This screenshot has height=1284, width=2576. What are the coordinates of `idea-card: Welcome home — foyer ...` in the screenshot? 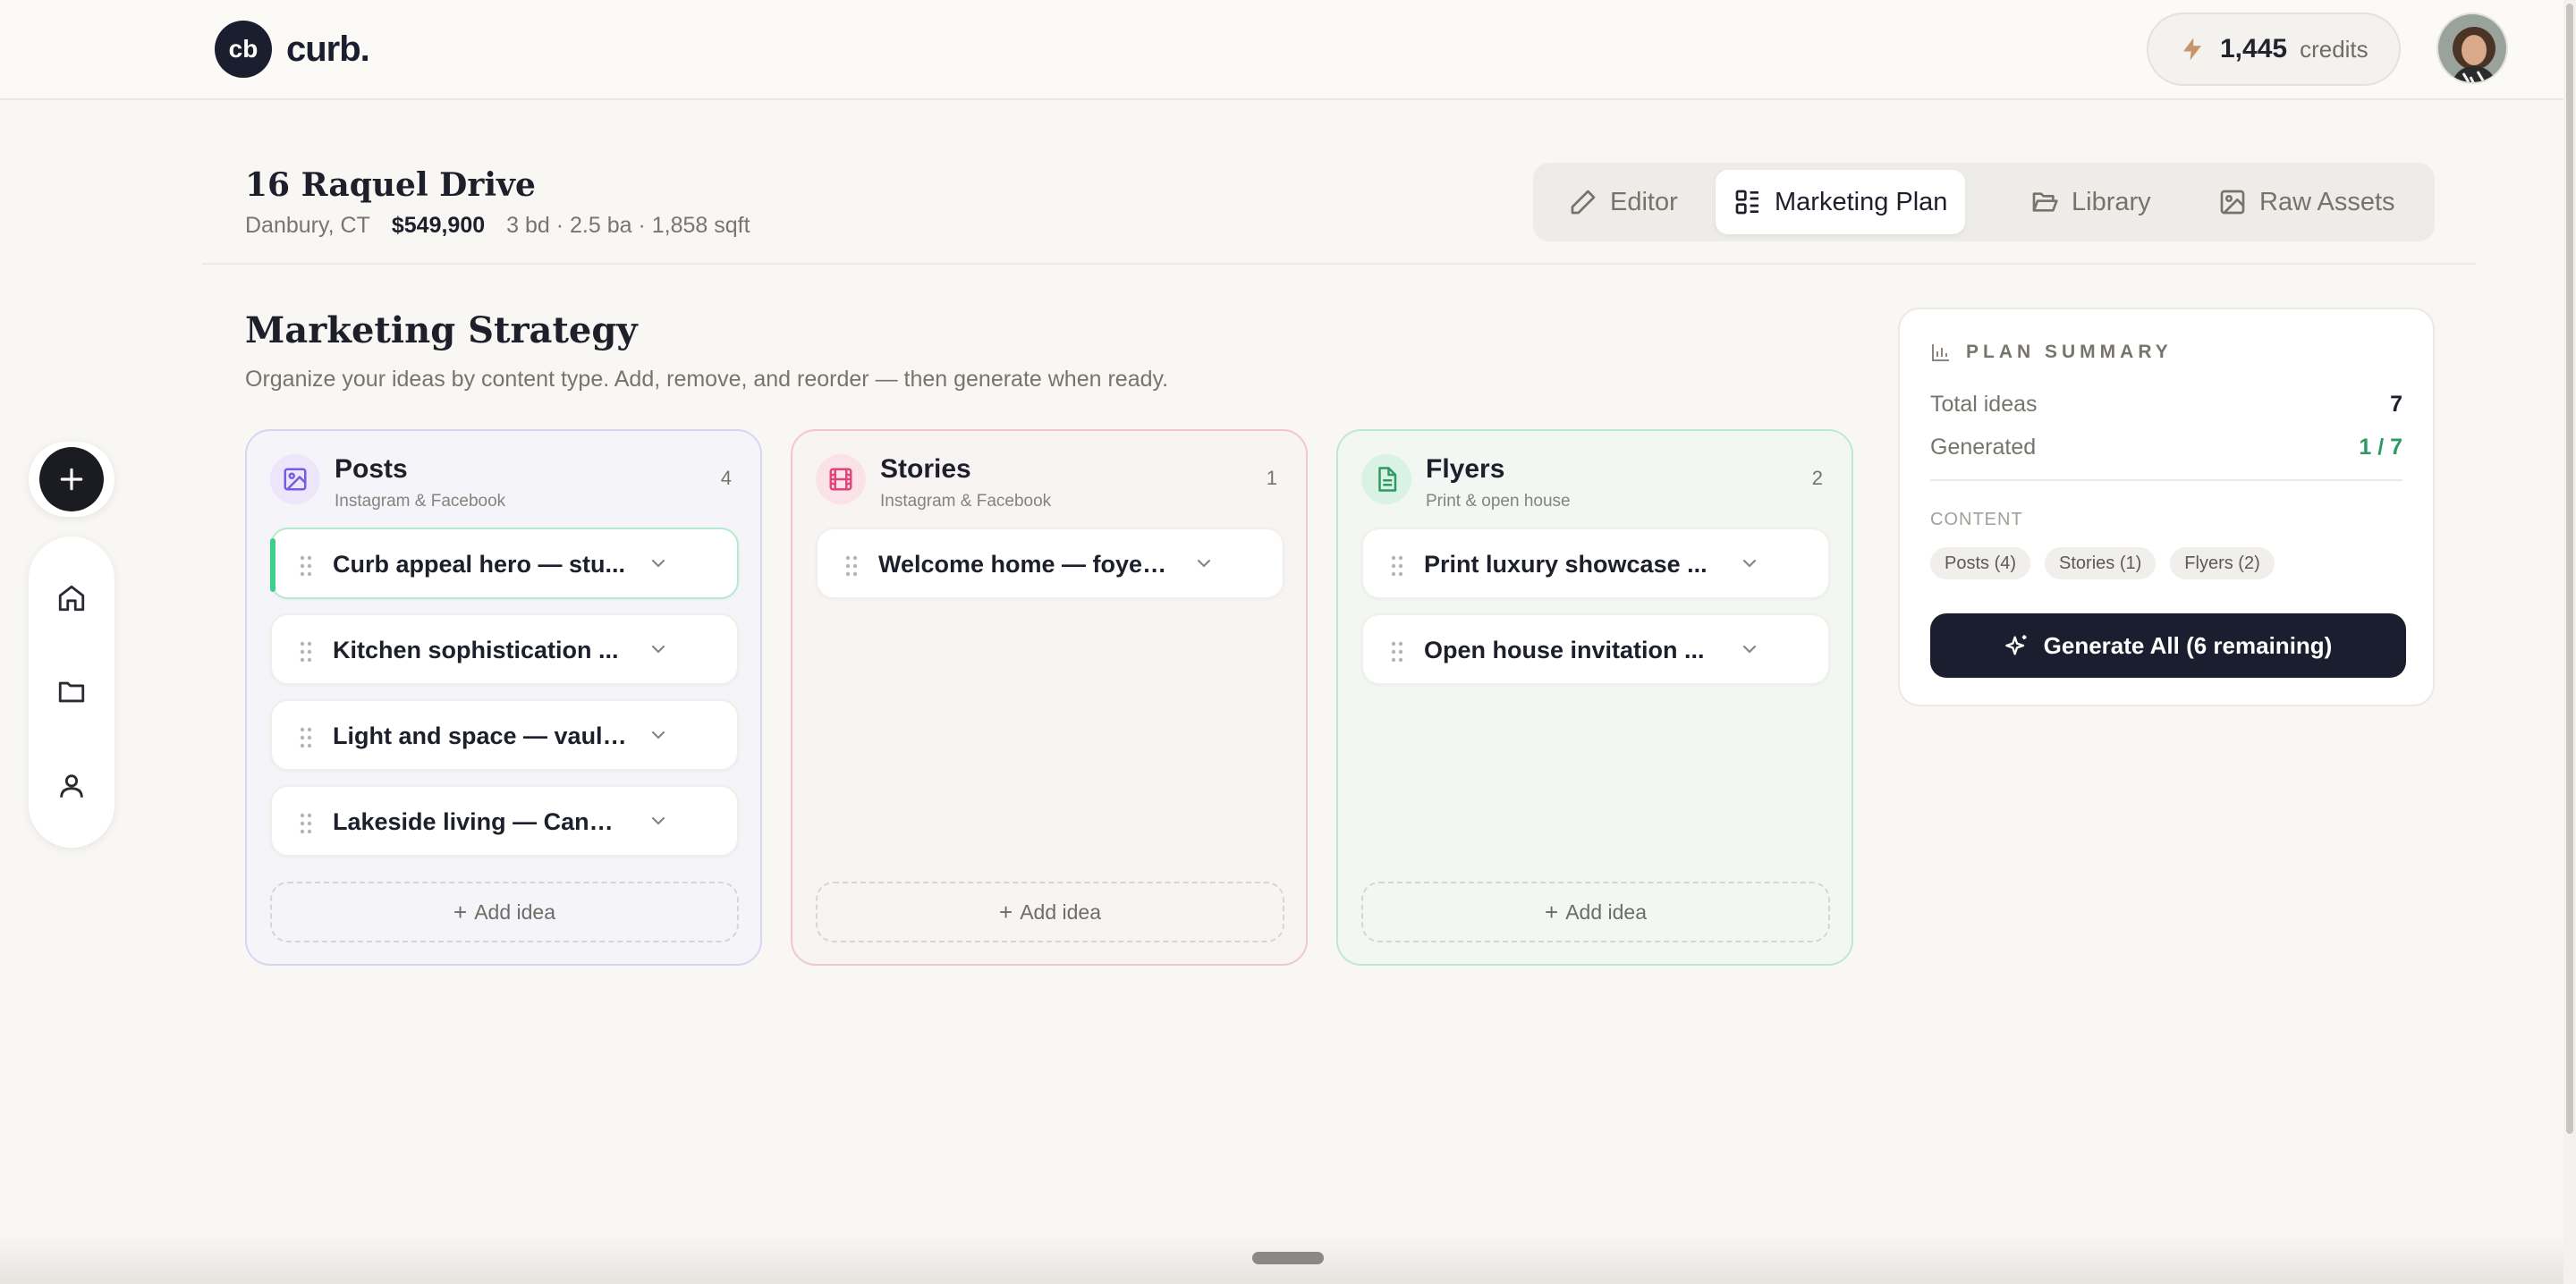 It's located at (1050, 563).